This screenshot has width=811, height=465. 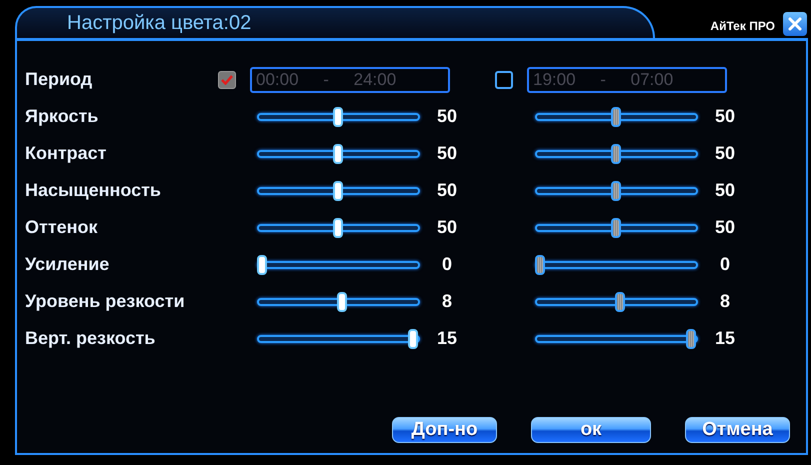 I want to click on row-label: Насыщенность, so click(x=93, y=190).